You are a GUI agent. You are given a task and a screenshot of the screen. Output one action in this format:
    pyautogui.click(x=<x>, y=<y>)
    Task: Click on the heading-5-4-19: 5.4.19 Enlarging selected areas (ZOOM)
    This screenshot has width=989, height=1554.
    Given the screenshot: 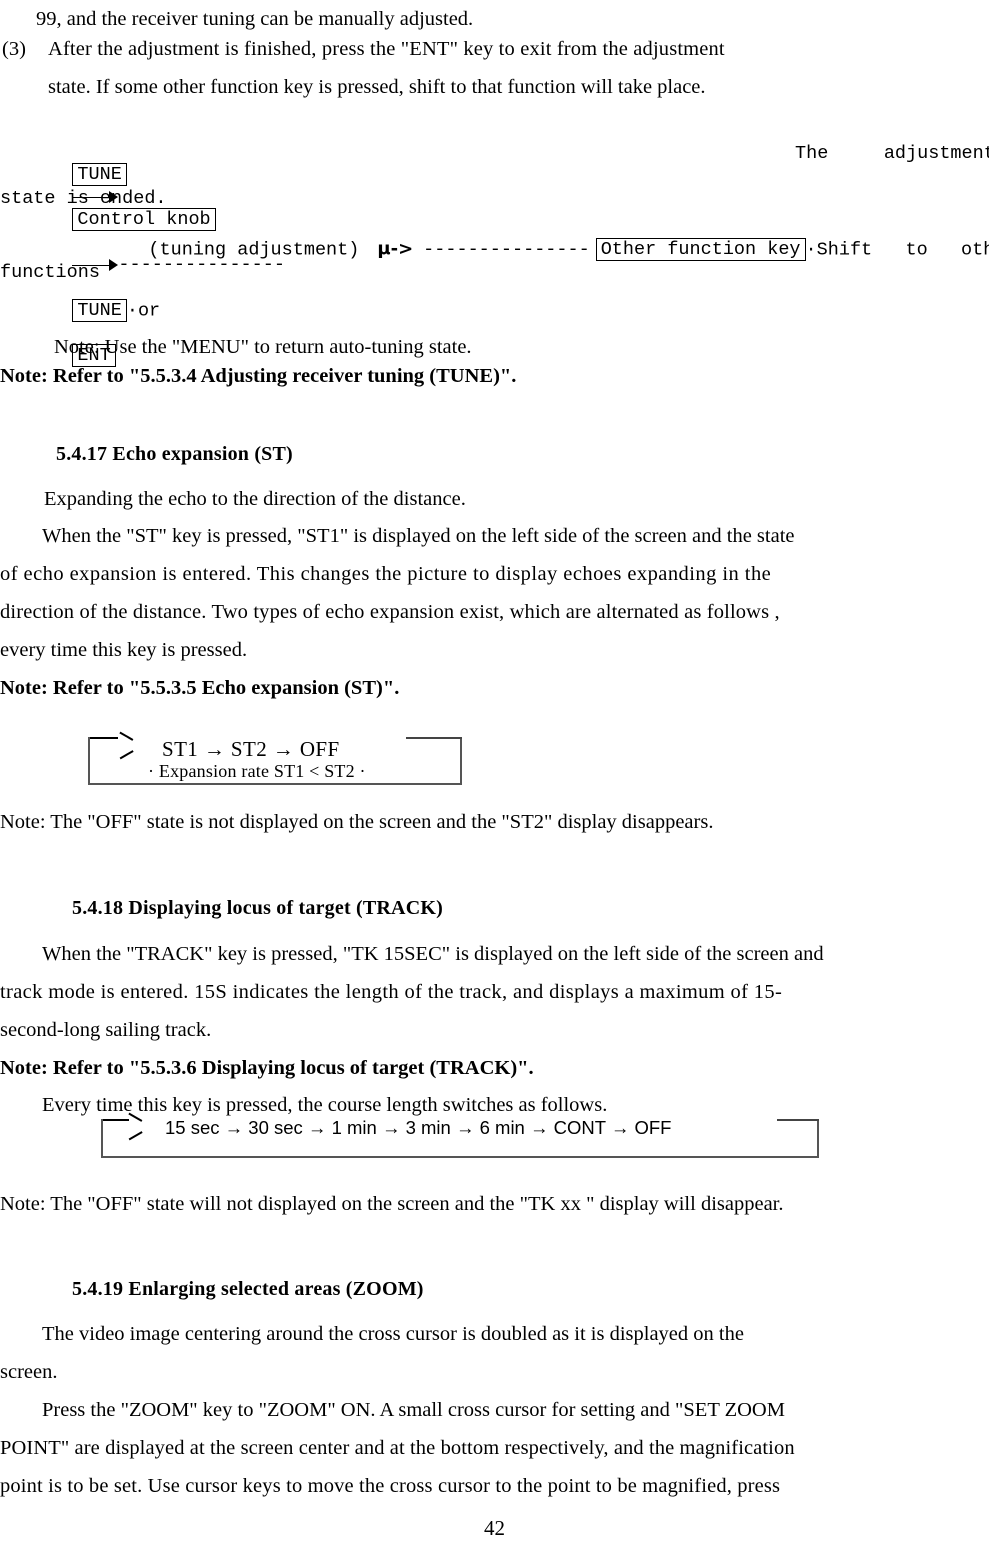 What is the action you would take?
    pyautogui.click(x=248, y=1289)
    